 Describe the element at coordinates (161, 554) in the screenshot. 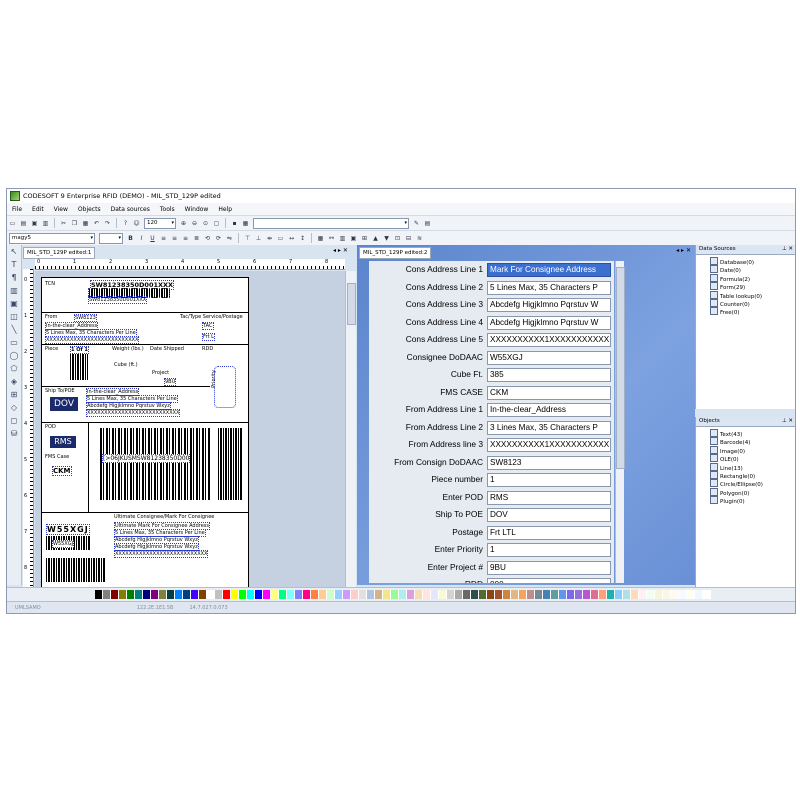

I see `consignee-address-5: XXXXXXXXXXXXXXXXXXXXXXXXXXX` at that location.